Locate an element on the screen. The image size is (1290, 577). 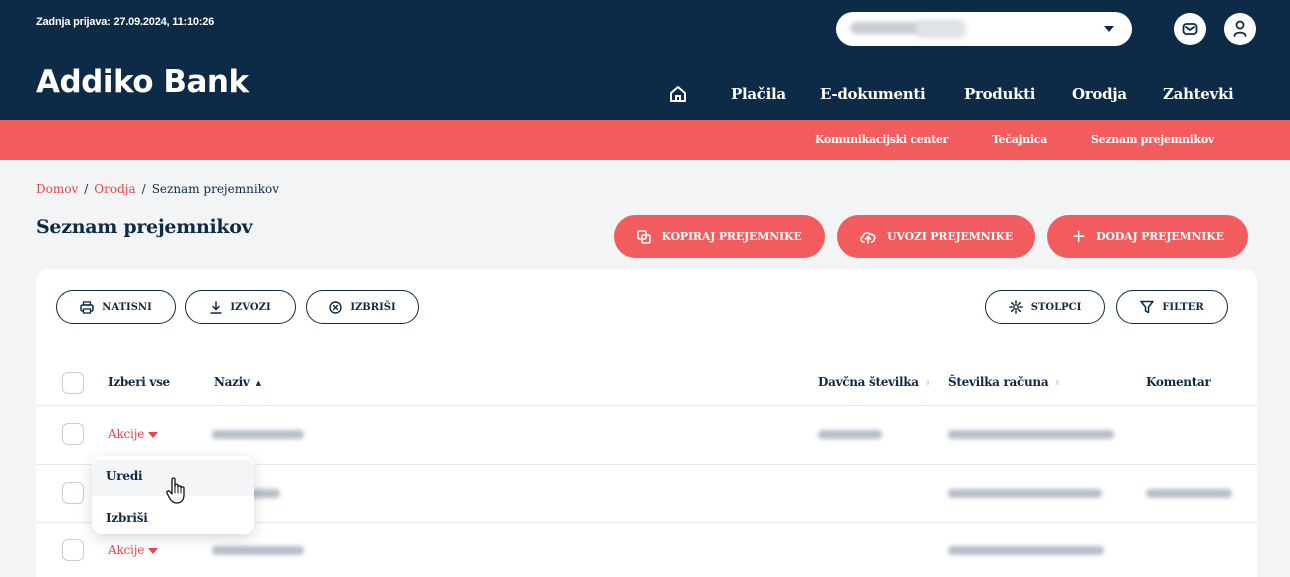
import-recipients-button: UVOZI PREJEMNIKE is located at coordinates (936, 236).